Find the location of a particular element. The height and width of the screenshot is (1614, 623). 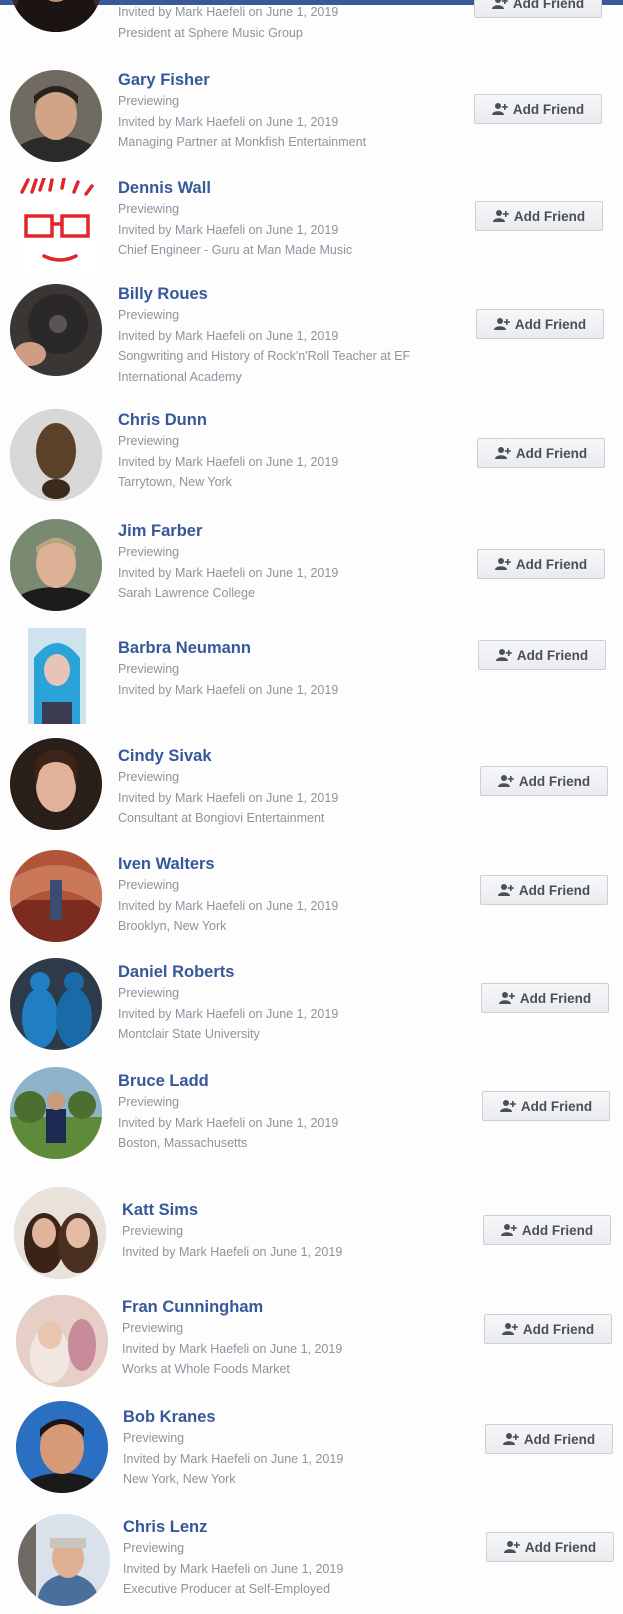

person-name: Katt Sims is located at coordinates (292, 1210).